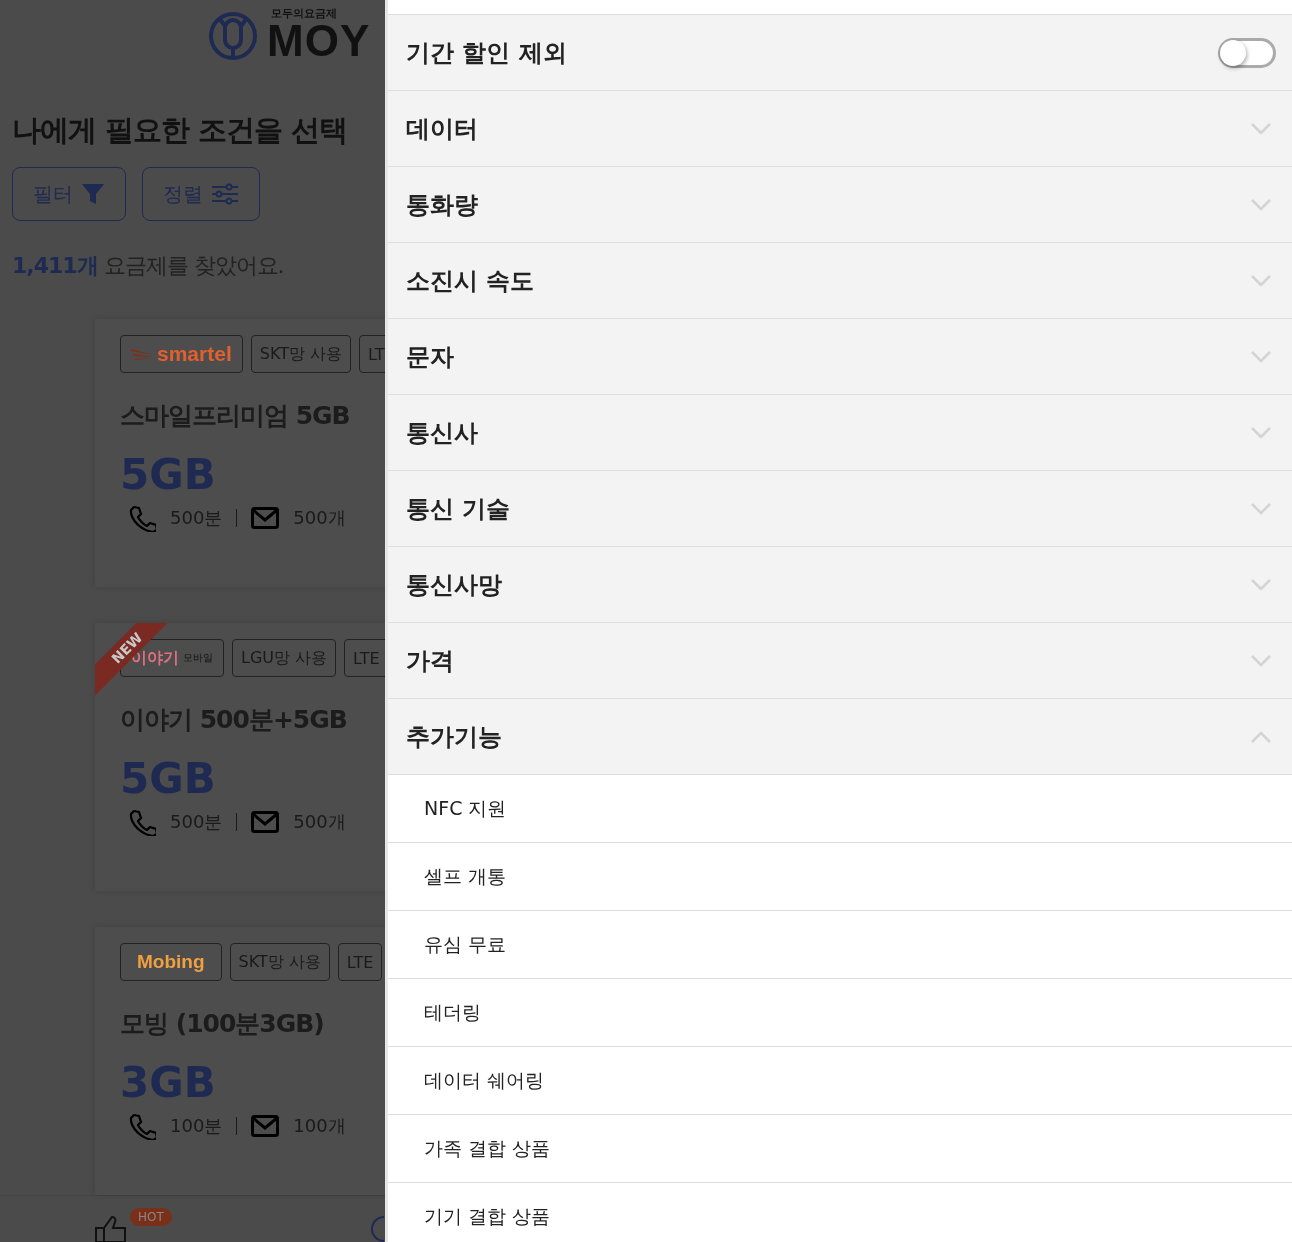 This screenshot has width=1292, height=1242. I want to click on filter-section: 통신사, so click(840, 433).